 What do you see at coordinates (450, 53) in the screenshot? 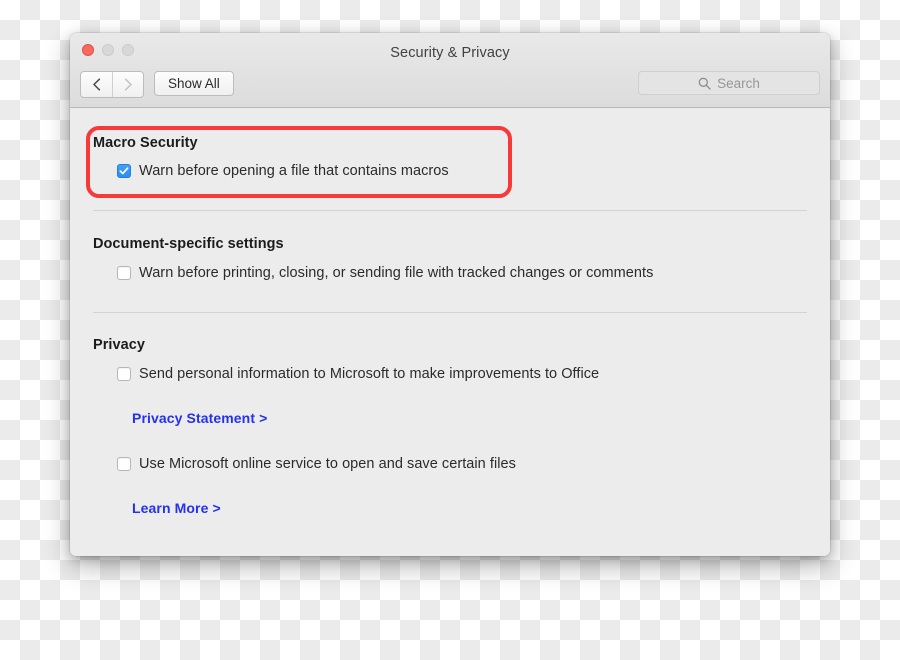
I see `window-title: Security & Privacy` at bounding box center [450, 53].